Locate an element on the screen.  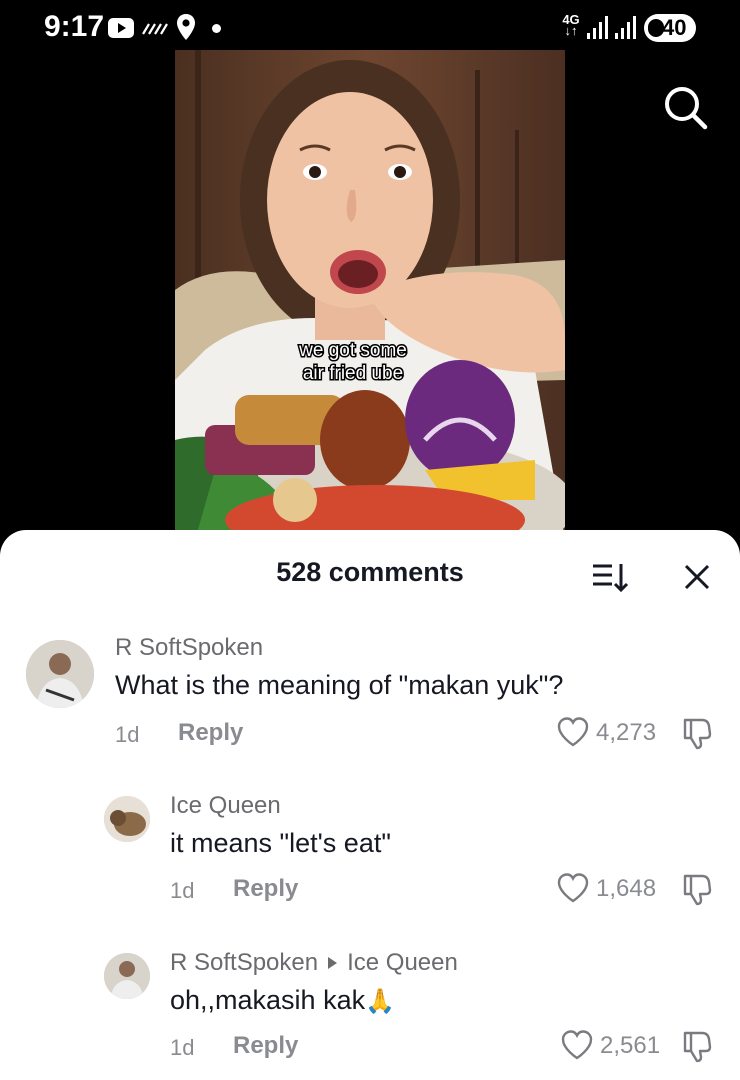
status-bar: 9:17 4G ↓↑ 40 is located at coordinates (370, 28).